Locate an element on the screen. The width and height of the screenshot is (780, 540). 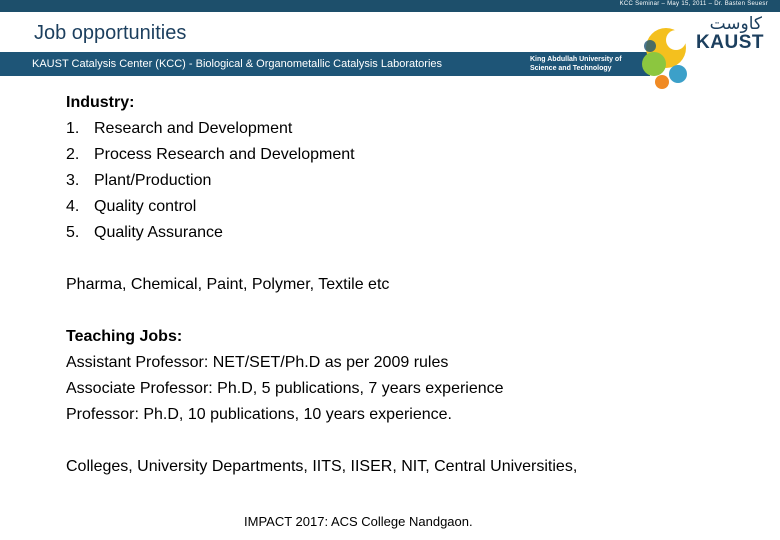
university-line-1: King Abdullah University of is located at coordinates (576, 59).